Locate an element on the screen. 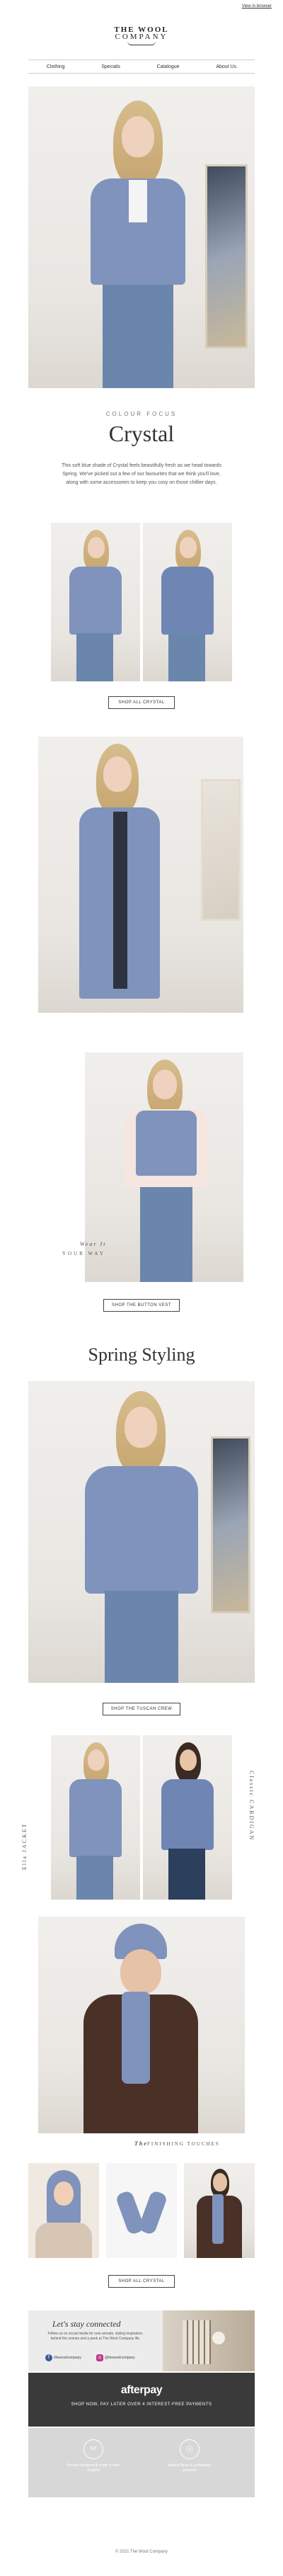 The width and height of the screenshot is (283, 2576). classic-cardigan-image is located at coordinates (187, 1817).